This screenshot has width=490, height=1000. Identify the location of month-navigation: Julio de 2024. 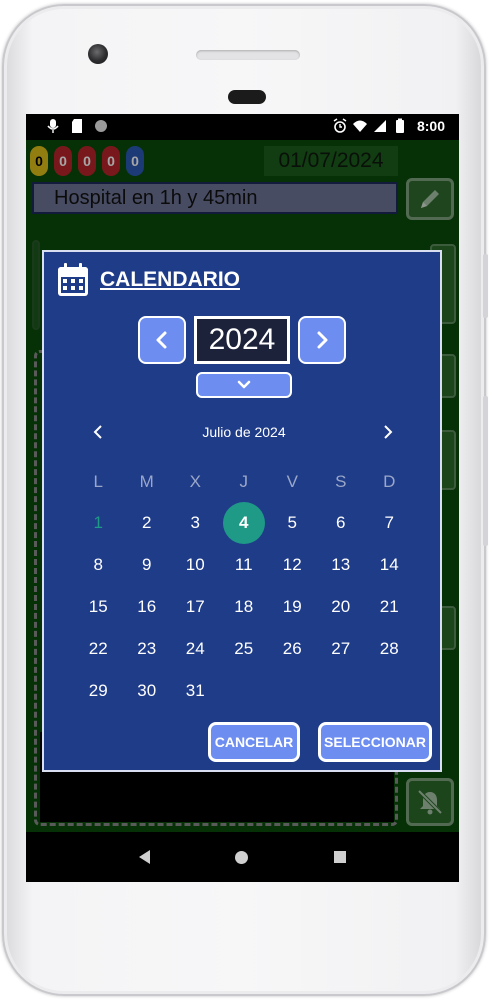
(244, 433).